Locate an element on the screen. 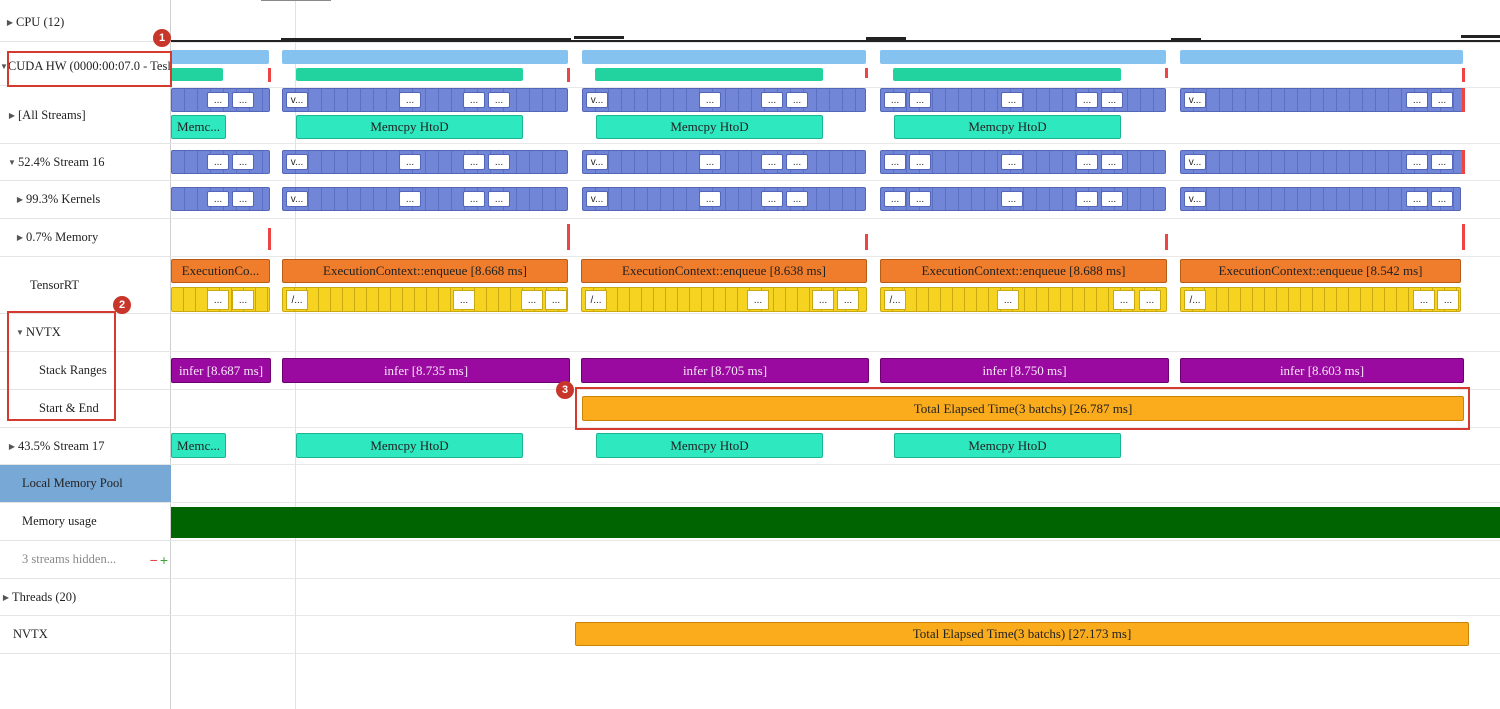 The width and height of the screenshot is (1500, 709). row-local-memory-pool: Local Memory Pool is located at coordinates (85, 484).